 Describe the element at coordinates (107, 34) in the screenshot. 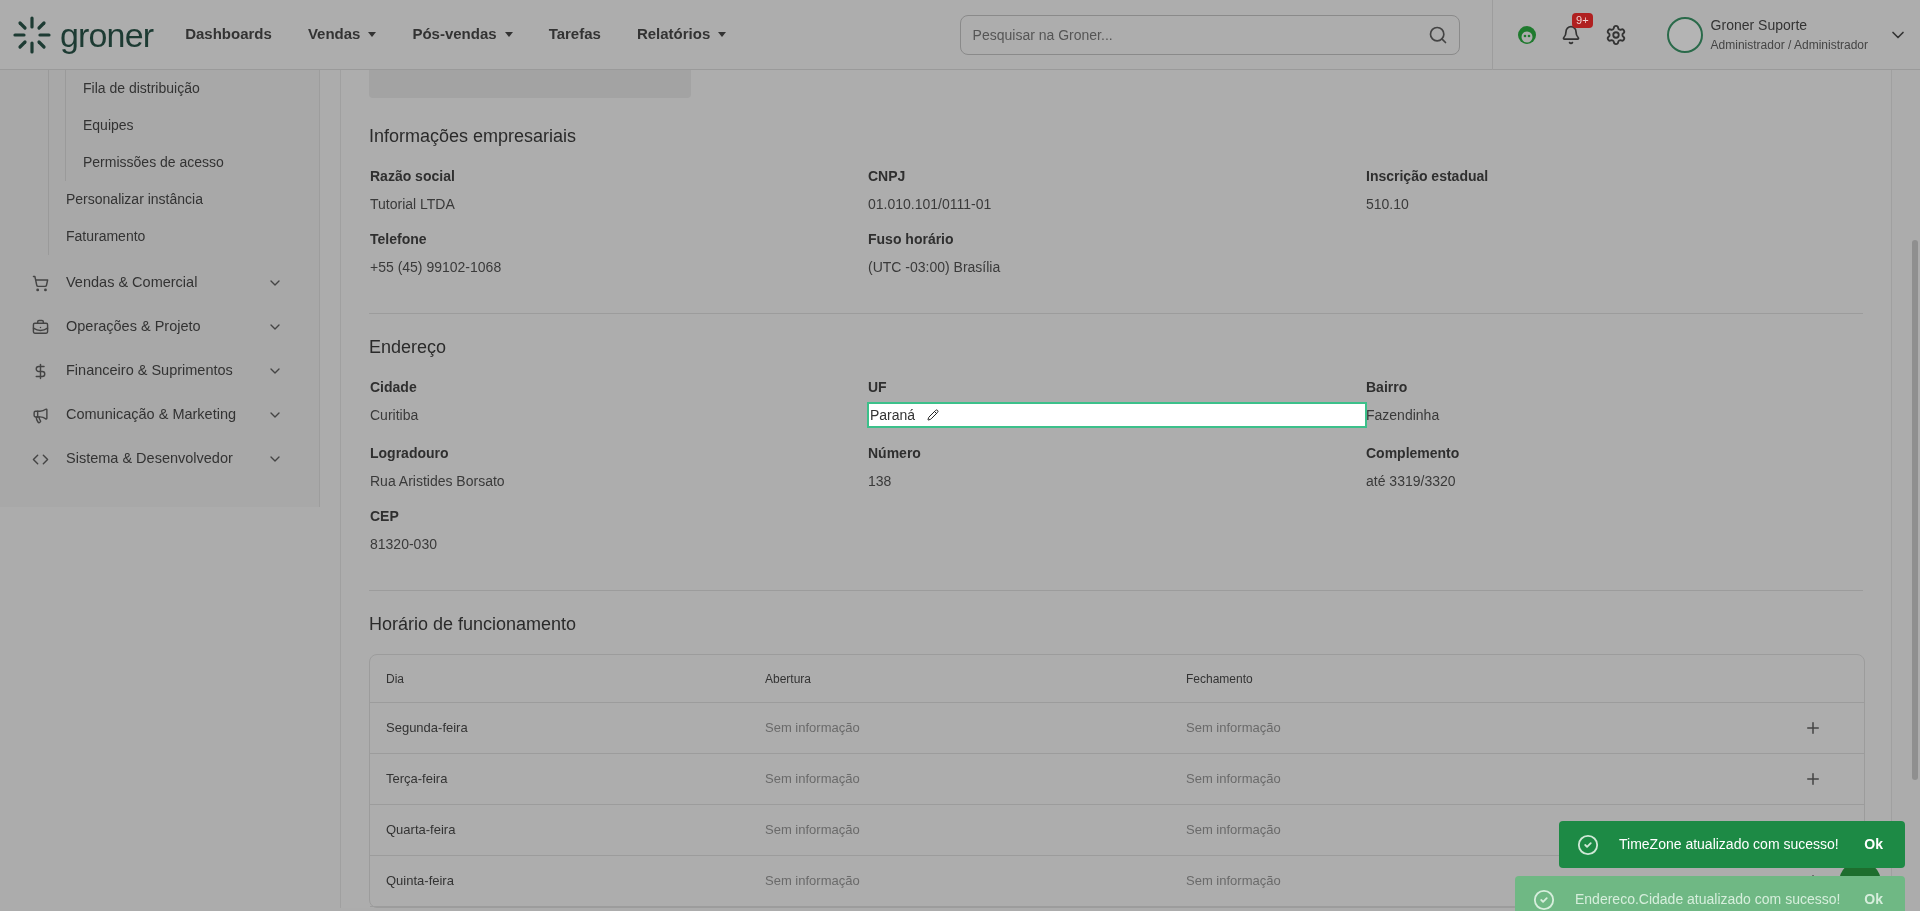

I see `logo-text: groner` at that location.